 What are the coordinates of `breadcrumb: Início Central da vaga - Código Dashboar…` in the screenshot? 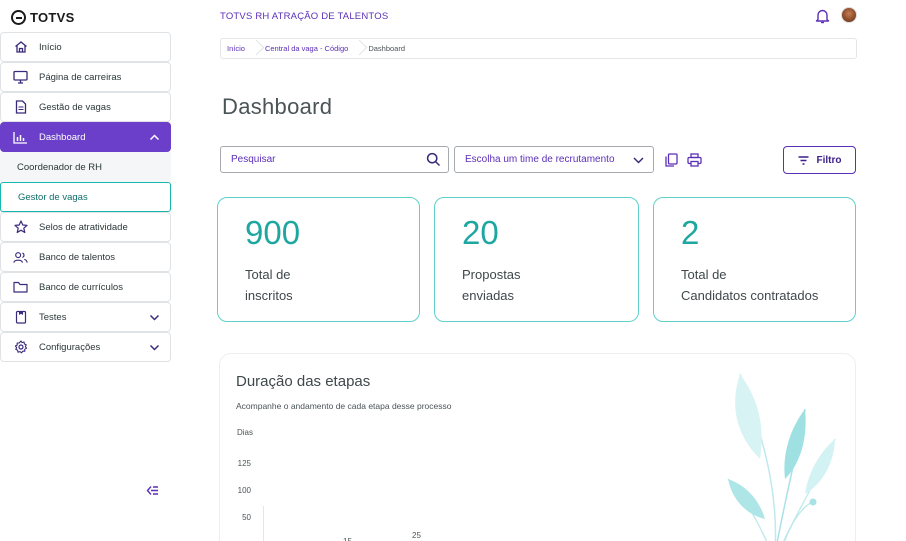 It's located at (538, 48).